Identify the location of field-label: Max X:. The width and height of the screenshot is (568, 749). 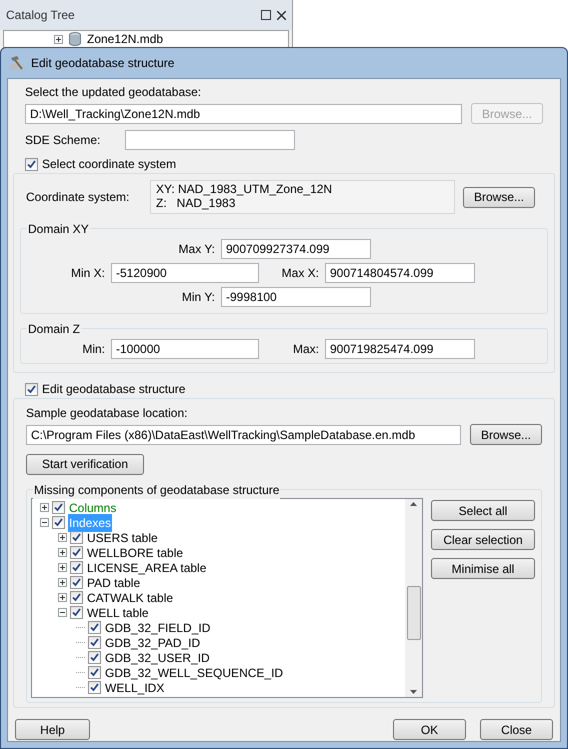
(300, 273).